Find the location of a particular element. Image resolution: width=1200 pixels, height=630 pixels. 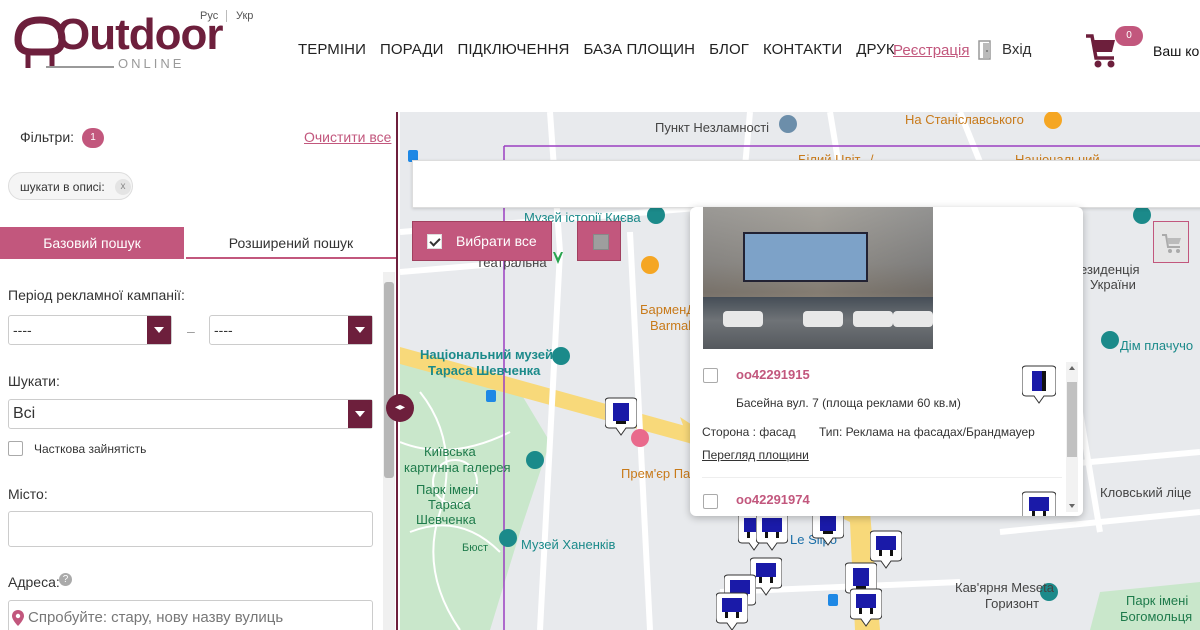

clear-all-link: Очистити все is located at coordinates (347, 137).